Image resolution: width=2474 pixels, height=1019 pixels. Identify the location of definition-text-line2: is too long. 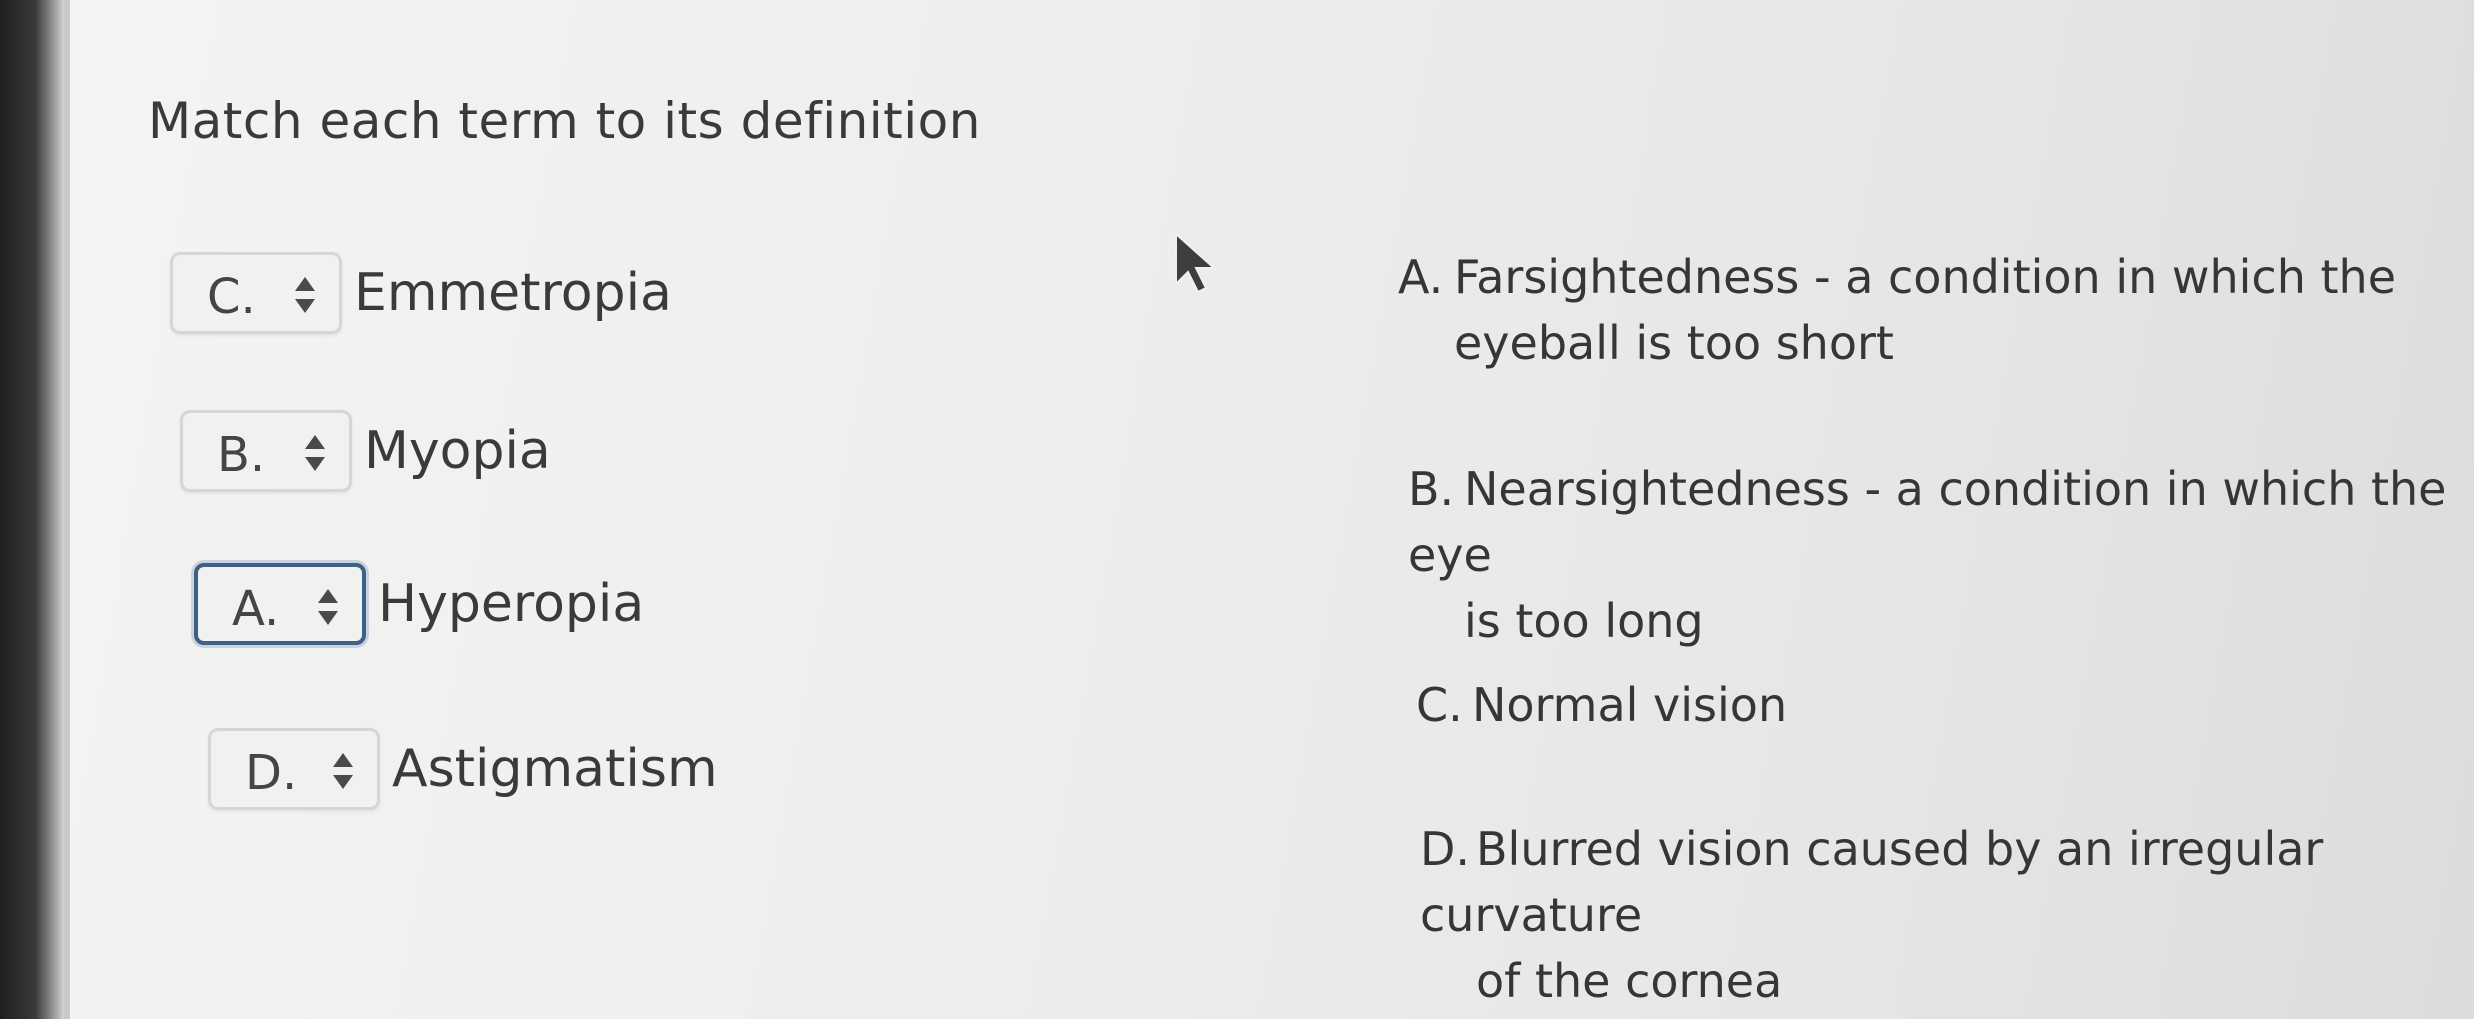
(1584, 621).